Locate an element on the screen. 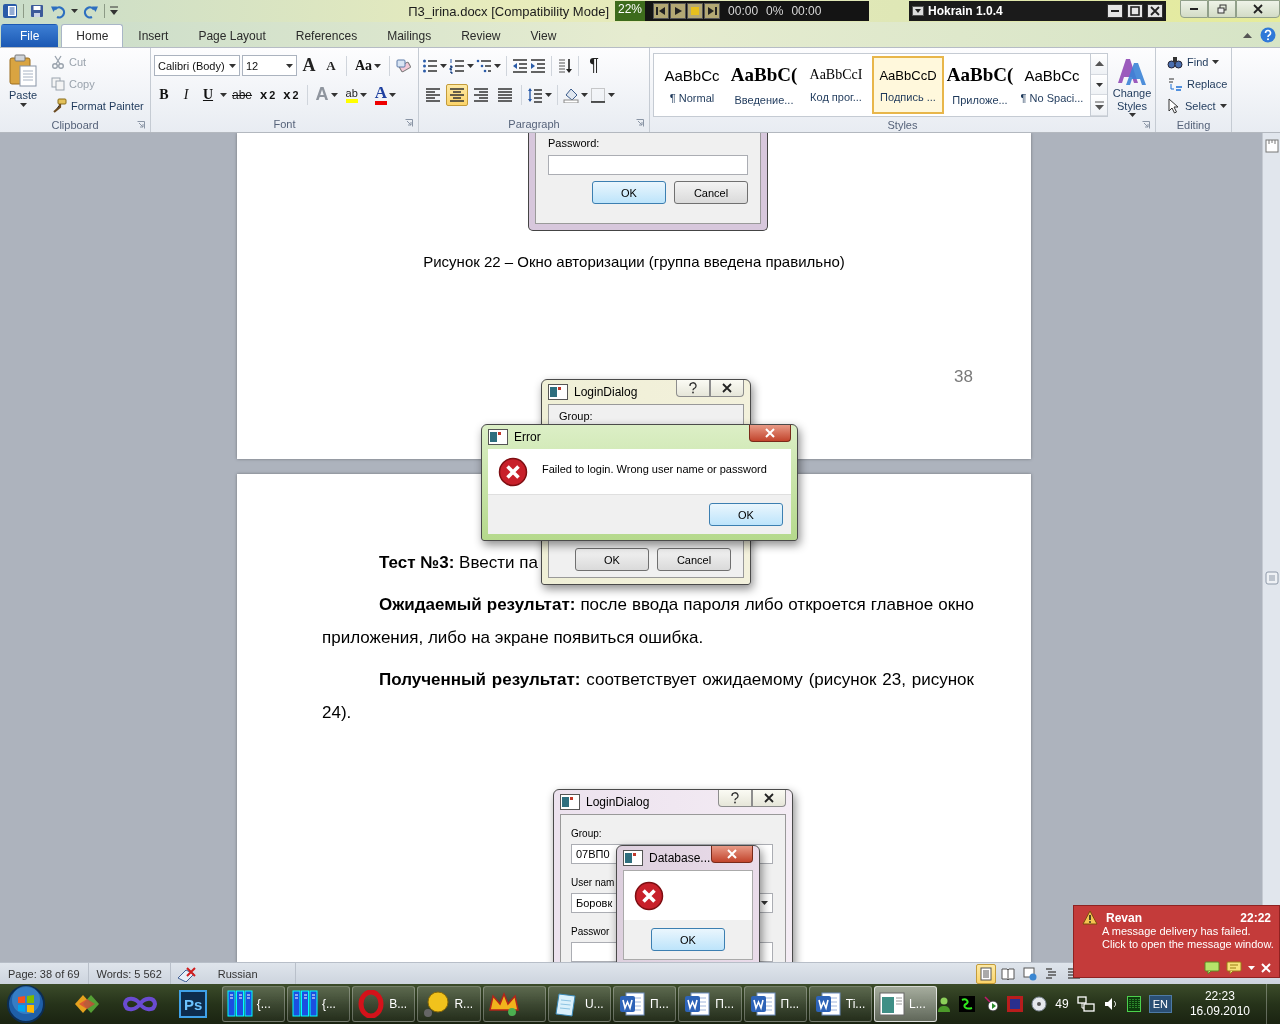  maximize-button is located at coordinates (1135, 11).